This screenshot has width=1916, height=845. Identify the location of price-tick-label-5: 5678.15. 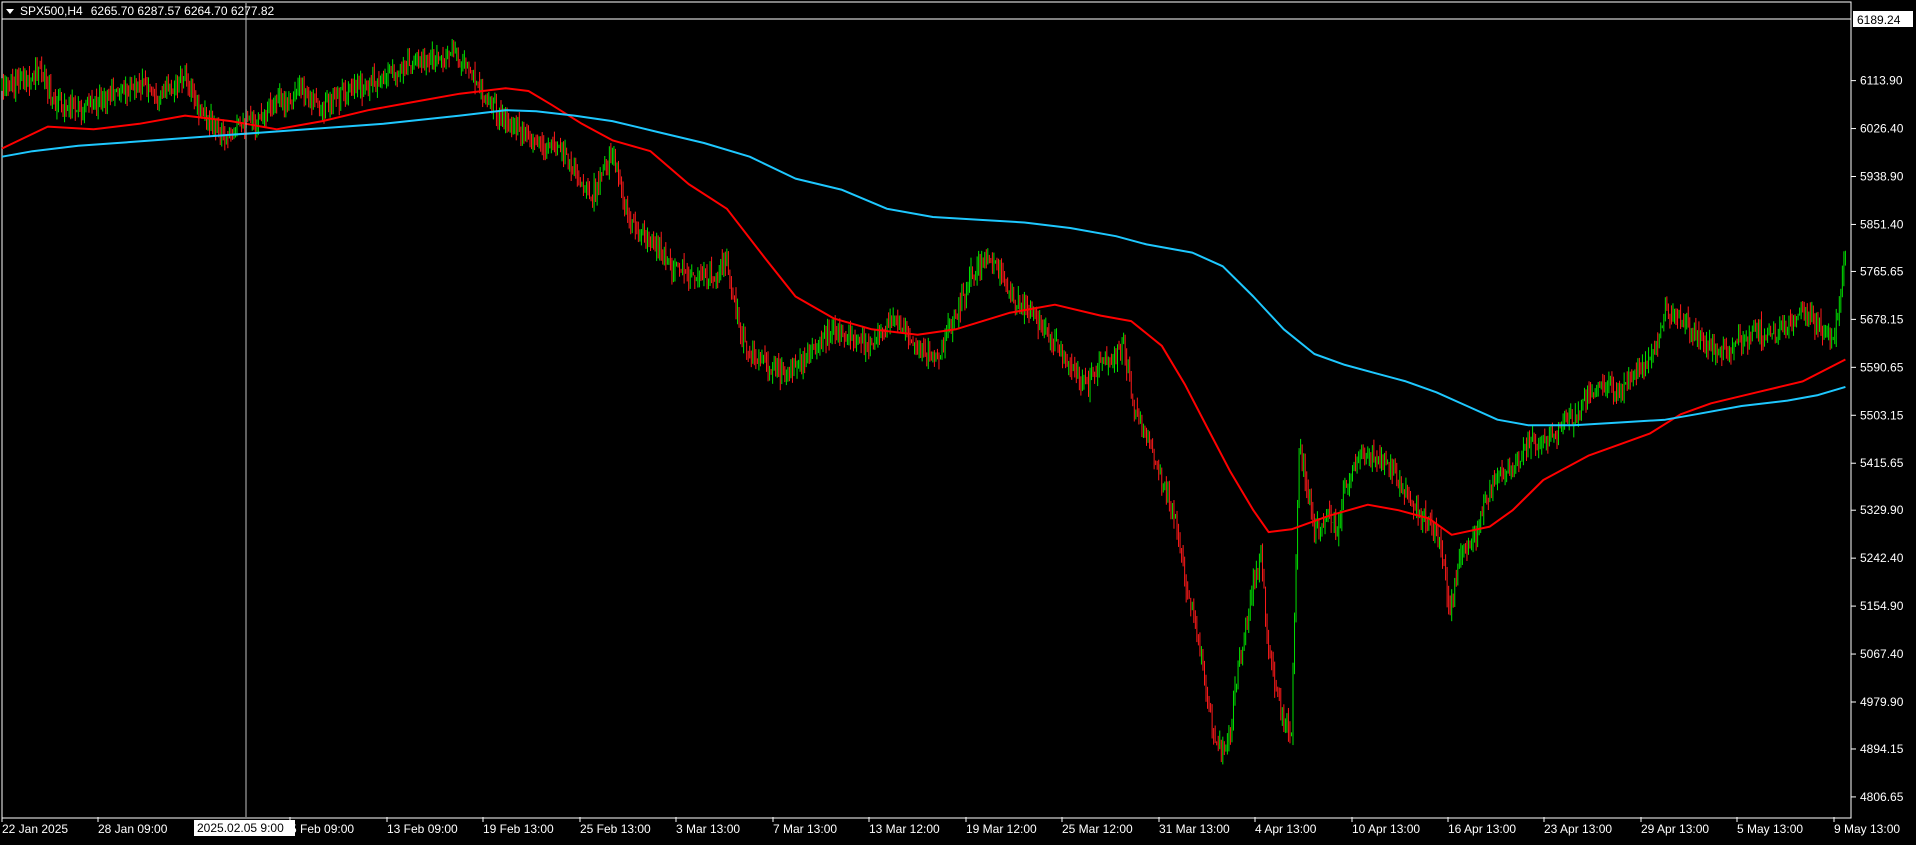
(1882, 319).